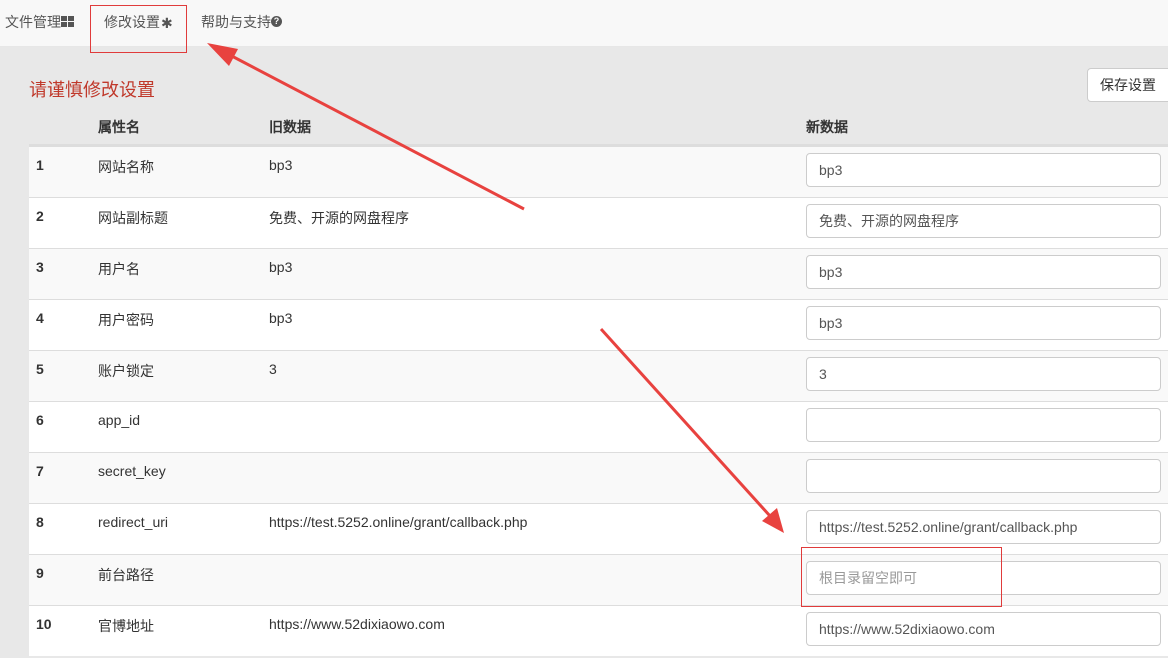  I want to click on row-attribute: 用户名, so click(119, 269).